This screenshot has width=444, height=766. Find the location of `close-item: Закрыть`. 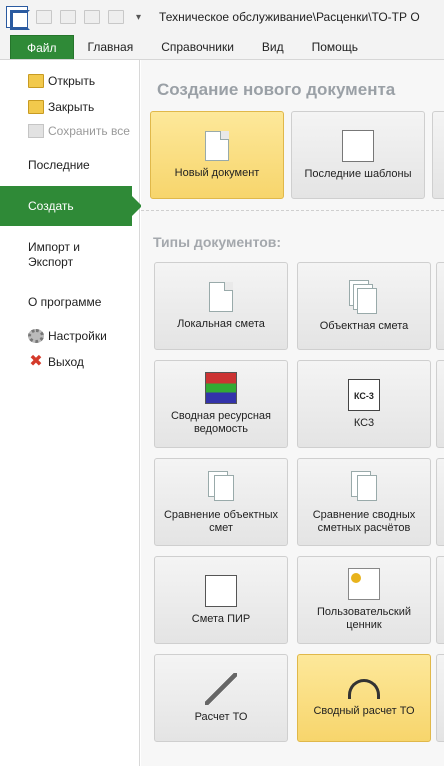

close-item: Закрыть is located at coordinates (70, 107).